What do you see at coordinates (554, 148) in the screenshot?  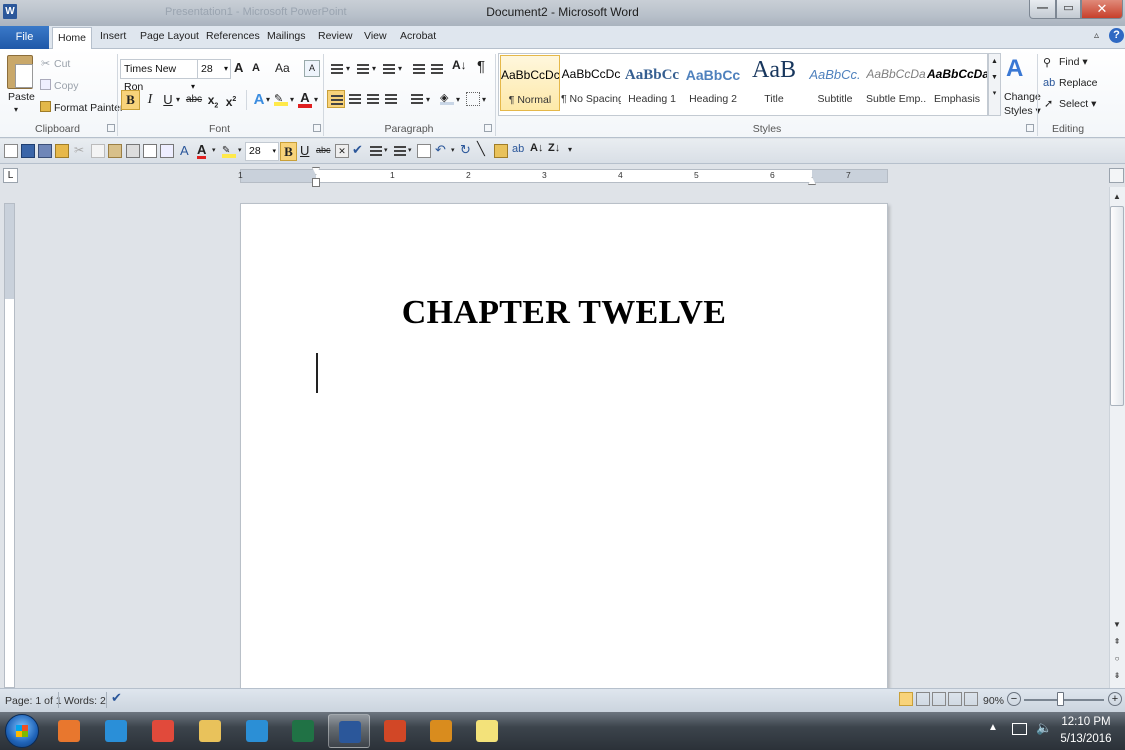 I see `sort-descending-icon: Z↓` at bounding box center [554, 148].